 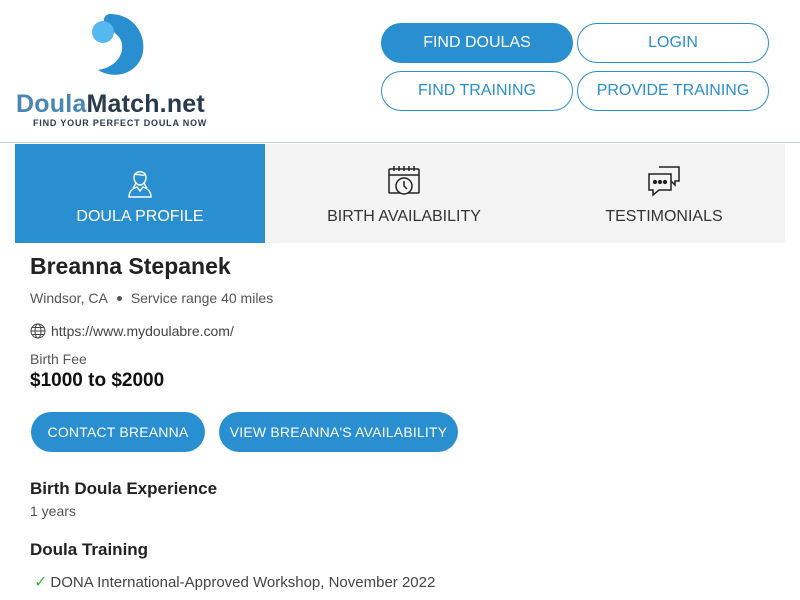 What do you see at coordinates (41, 582) in the screenshot?
I see `checkmark-icon: ✓` at bounding box center [41, 582].